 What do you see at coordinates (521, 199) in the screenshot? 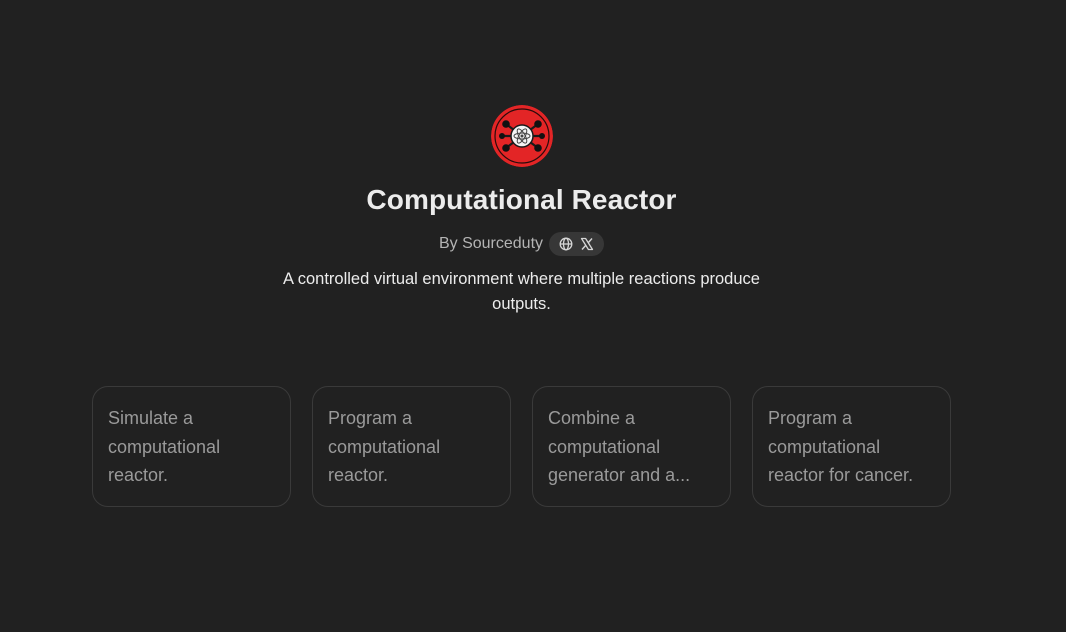
I see `gpt-title: Computational Reactor` at bounding box center [521, 199].